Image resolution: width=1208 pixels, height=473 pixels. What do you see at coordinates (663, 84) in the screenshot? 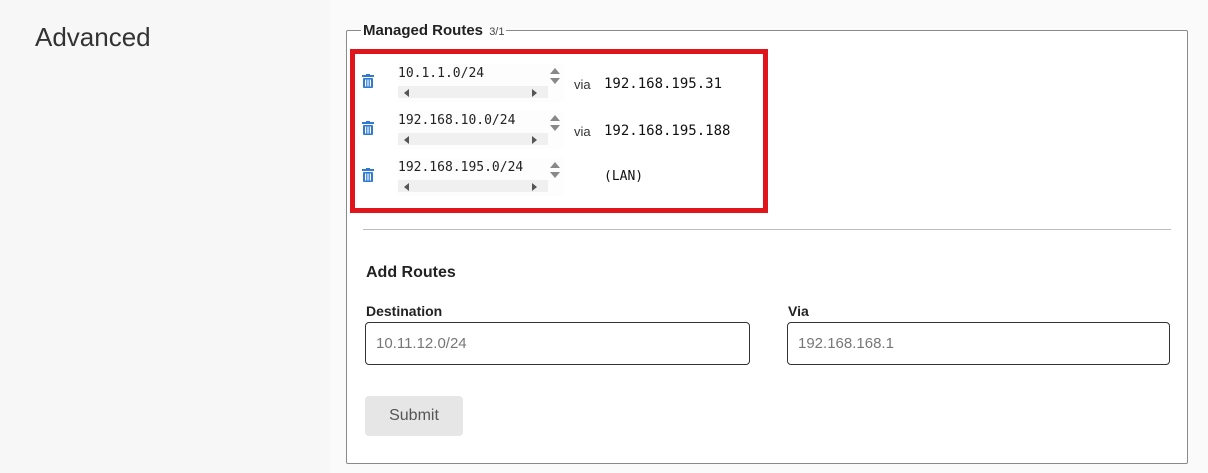
I see `route-via: 192.168.195.31` at bounding box center [663, 84].